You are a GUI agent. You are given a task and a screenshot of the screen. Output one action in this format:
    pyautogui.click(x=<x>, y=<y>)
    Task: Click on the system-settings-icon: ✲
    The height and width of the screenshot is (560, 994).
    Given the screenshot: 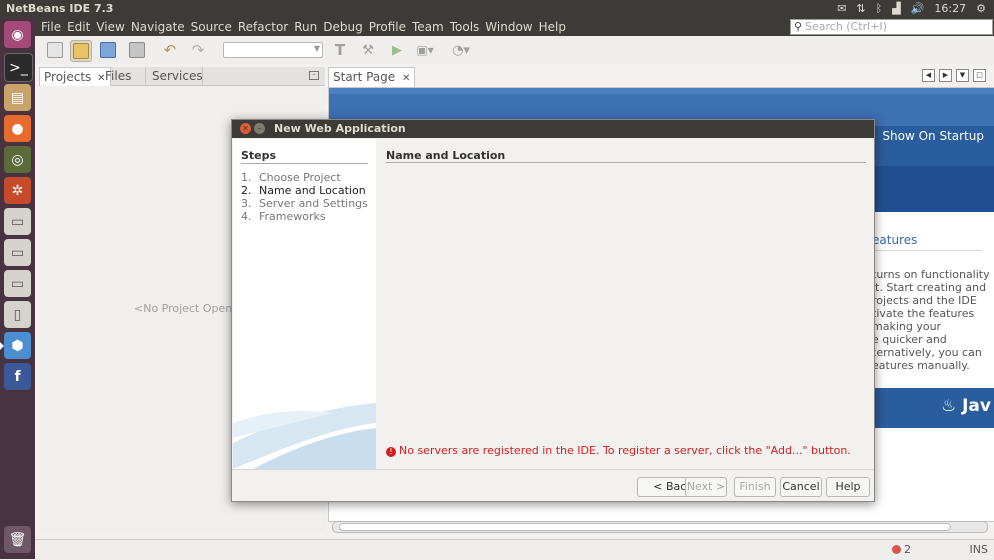 What is the action you would take?
    pyautogui.click(x=17, y=190)
    